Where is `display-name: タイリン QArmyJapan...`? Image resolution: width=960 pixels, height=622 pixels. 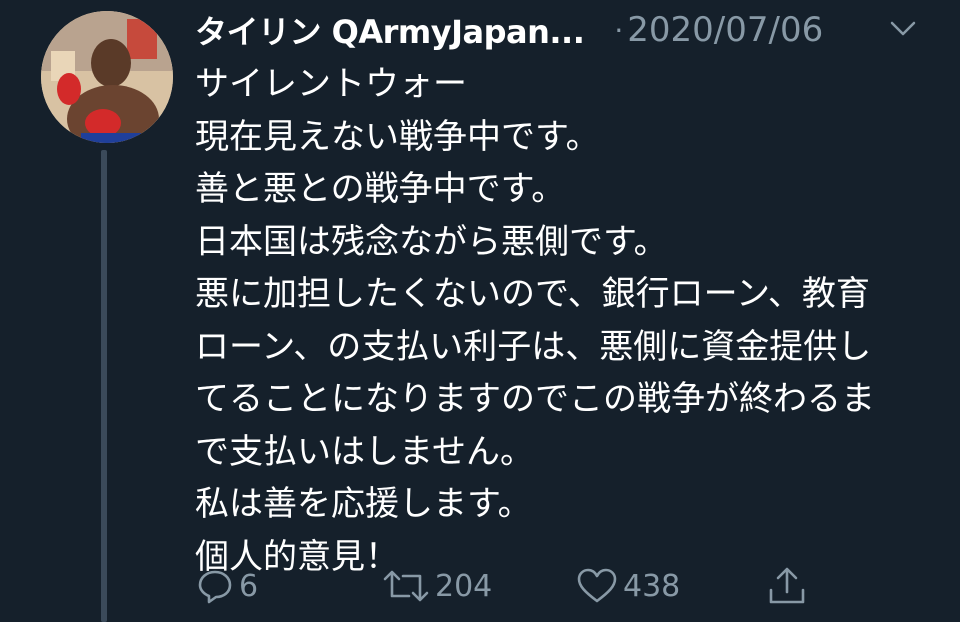
display-name: タイリン QArmyJapan... is located at coordinates (390, 30).